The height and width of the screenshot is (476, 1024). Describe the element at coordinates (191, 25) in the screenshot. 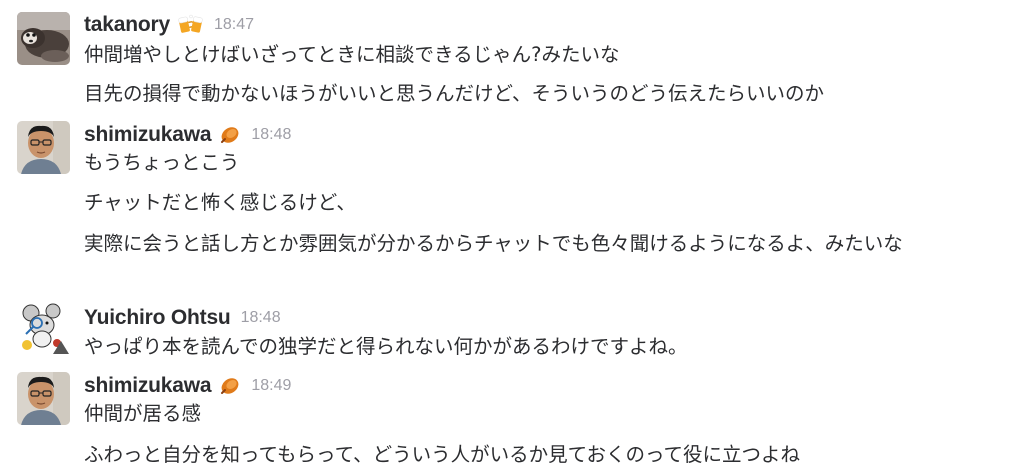

I see `beer-mugs-icon` at that location.